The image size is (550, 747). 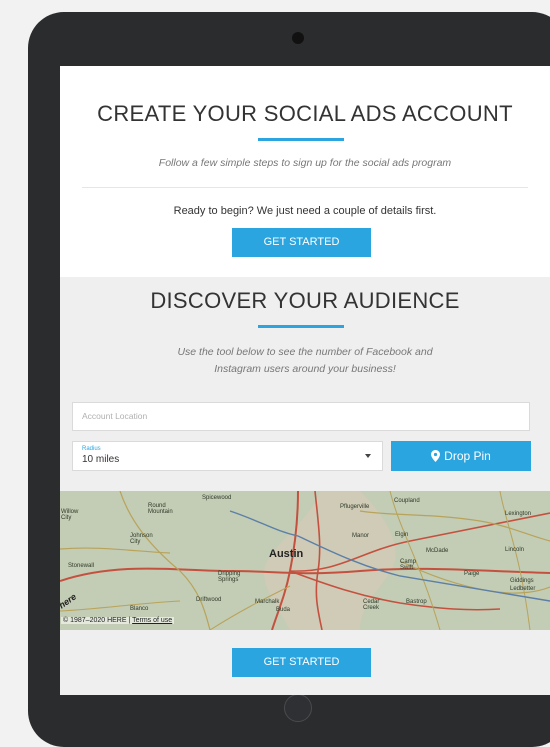 What do you see at coordinates (437, 551) in the screenshot?
I see `map-label: McDade` at bounding box center [437, 551].